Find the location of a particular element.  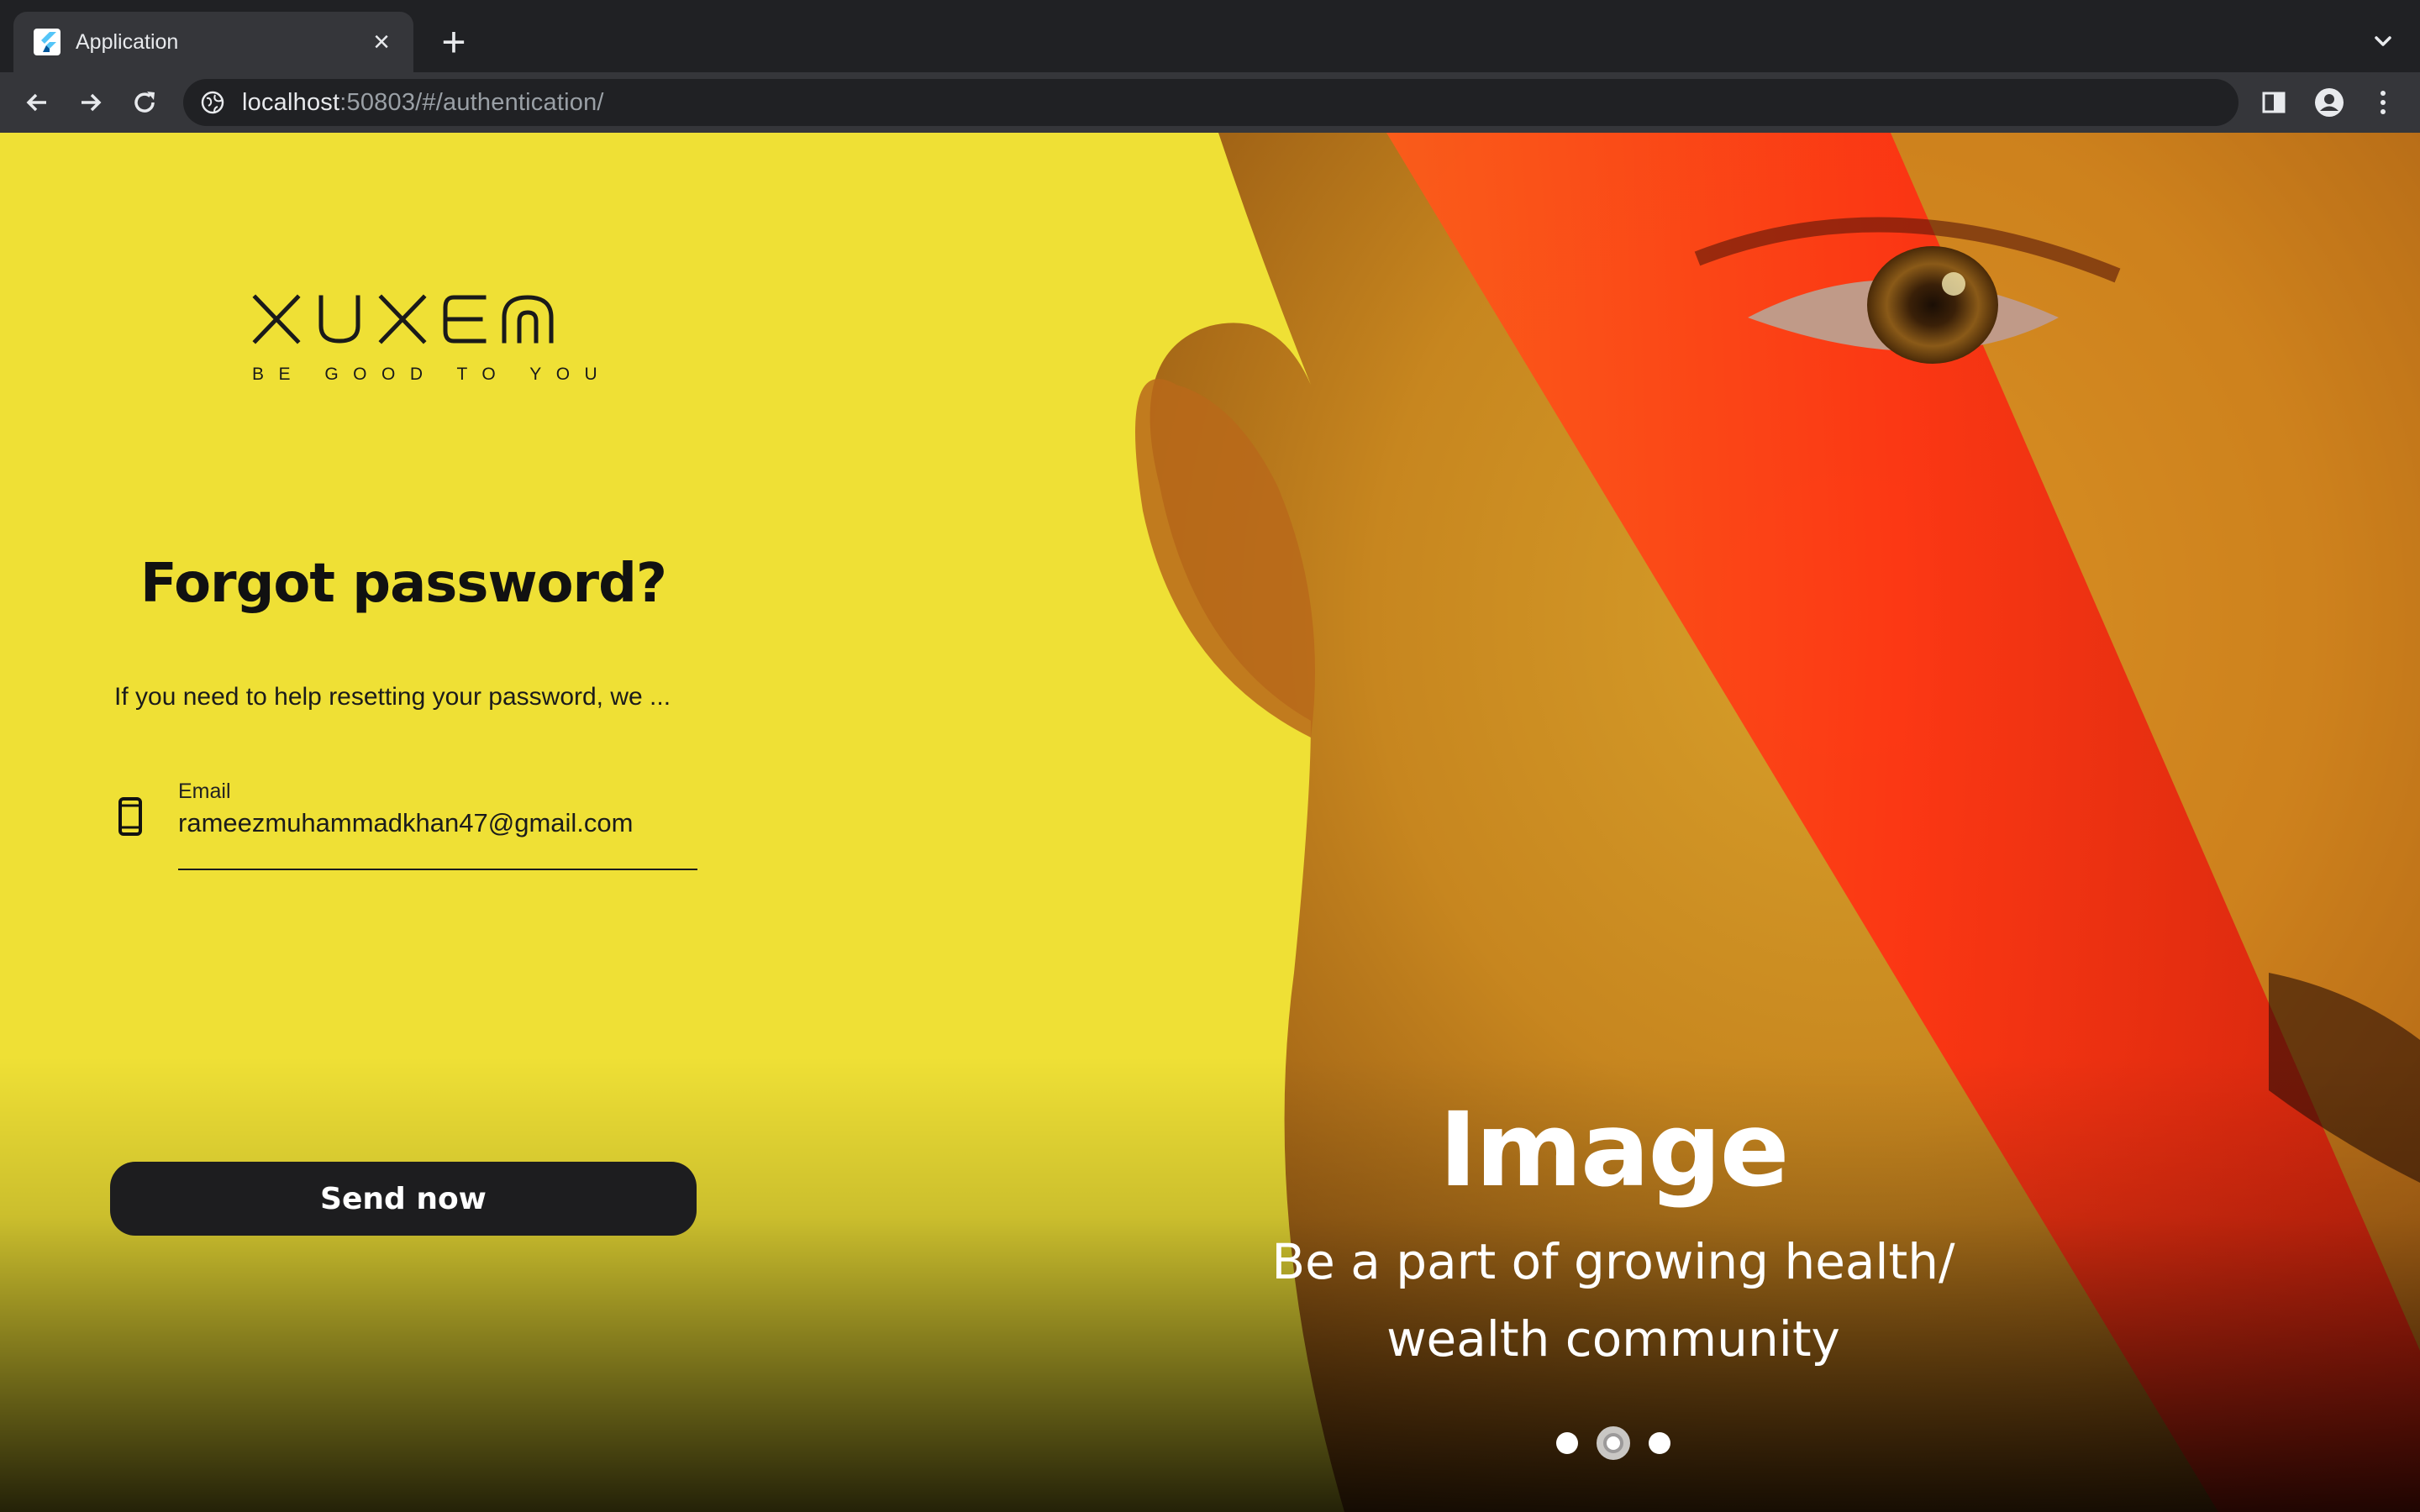

reload-icon is located at coordinates (144, 102).